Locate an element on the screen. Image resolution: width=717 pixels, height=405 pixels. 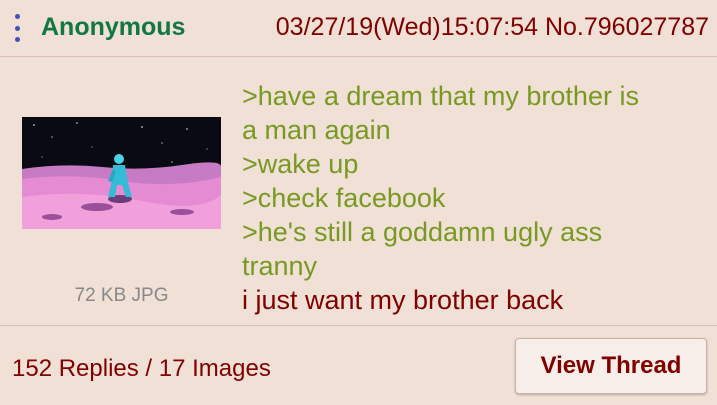
post-thumbnail is located at coordinates (121, 173).